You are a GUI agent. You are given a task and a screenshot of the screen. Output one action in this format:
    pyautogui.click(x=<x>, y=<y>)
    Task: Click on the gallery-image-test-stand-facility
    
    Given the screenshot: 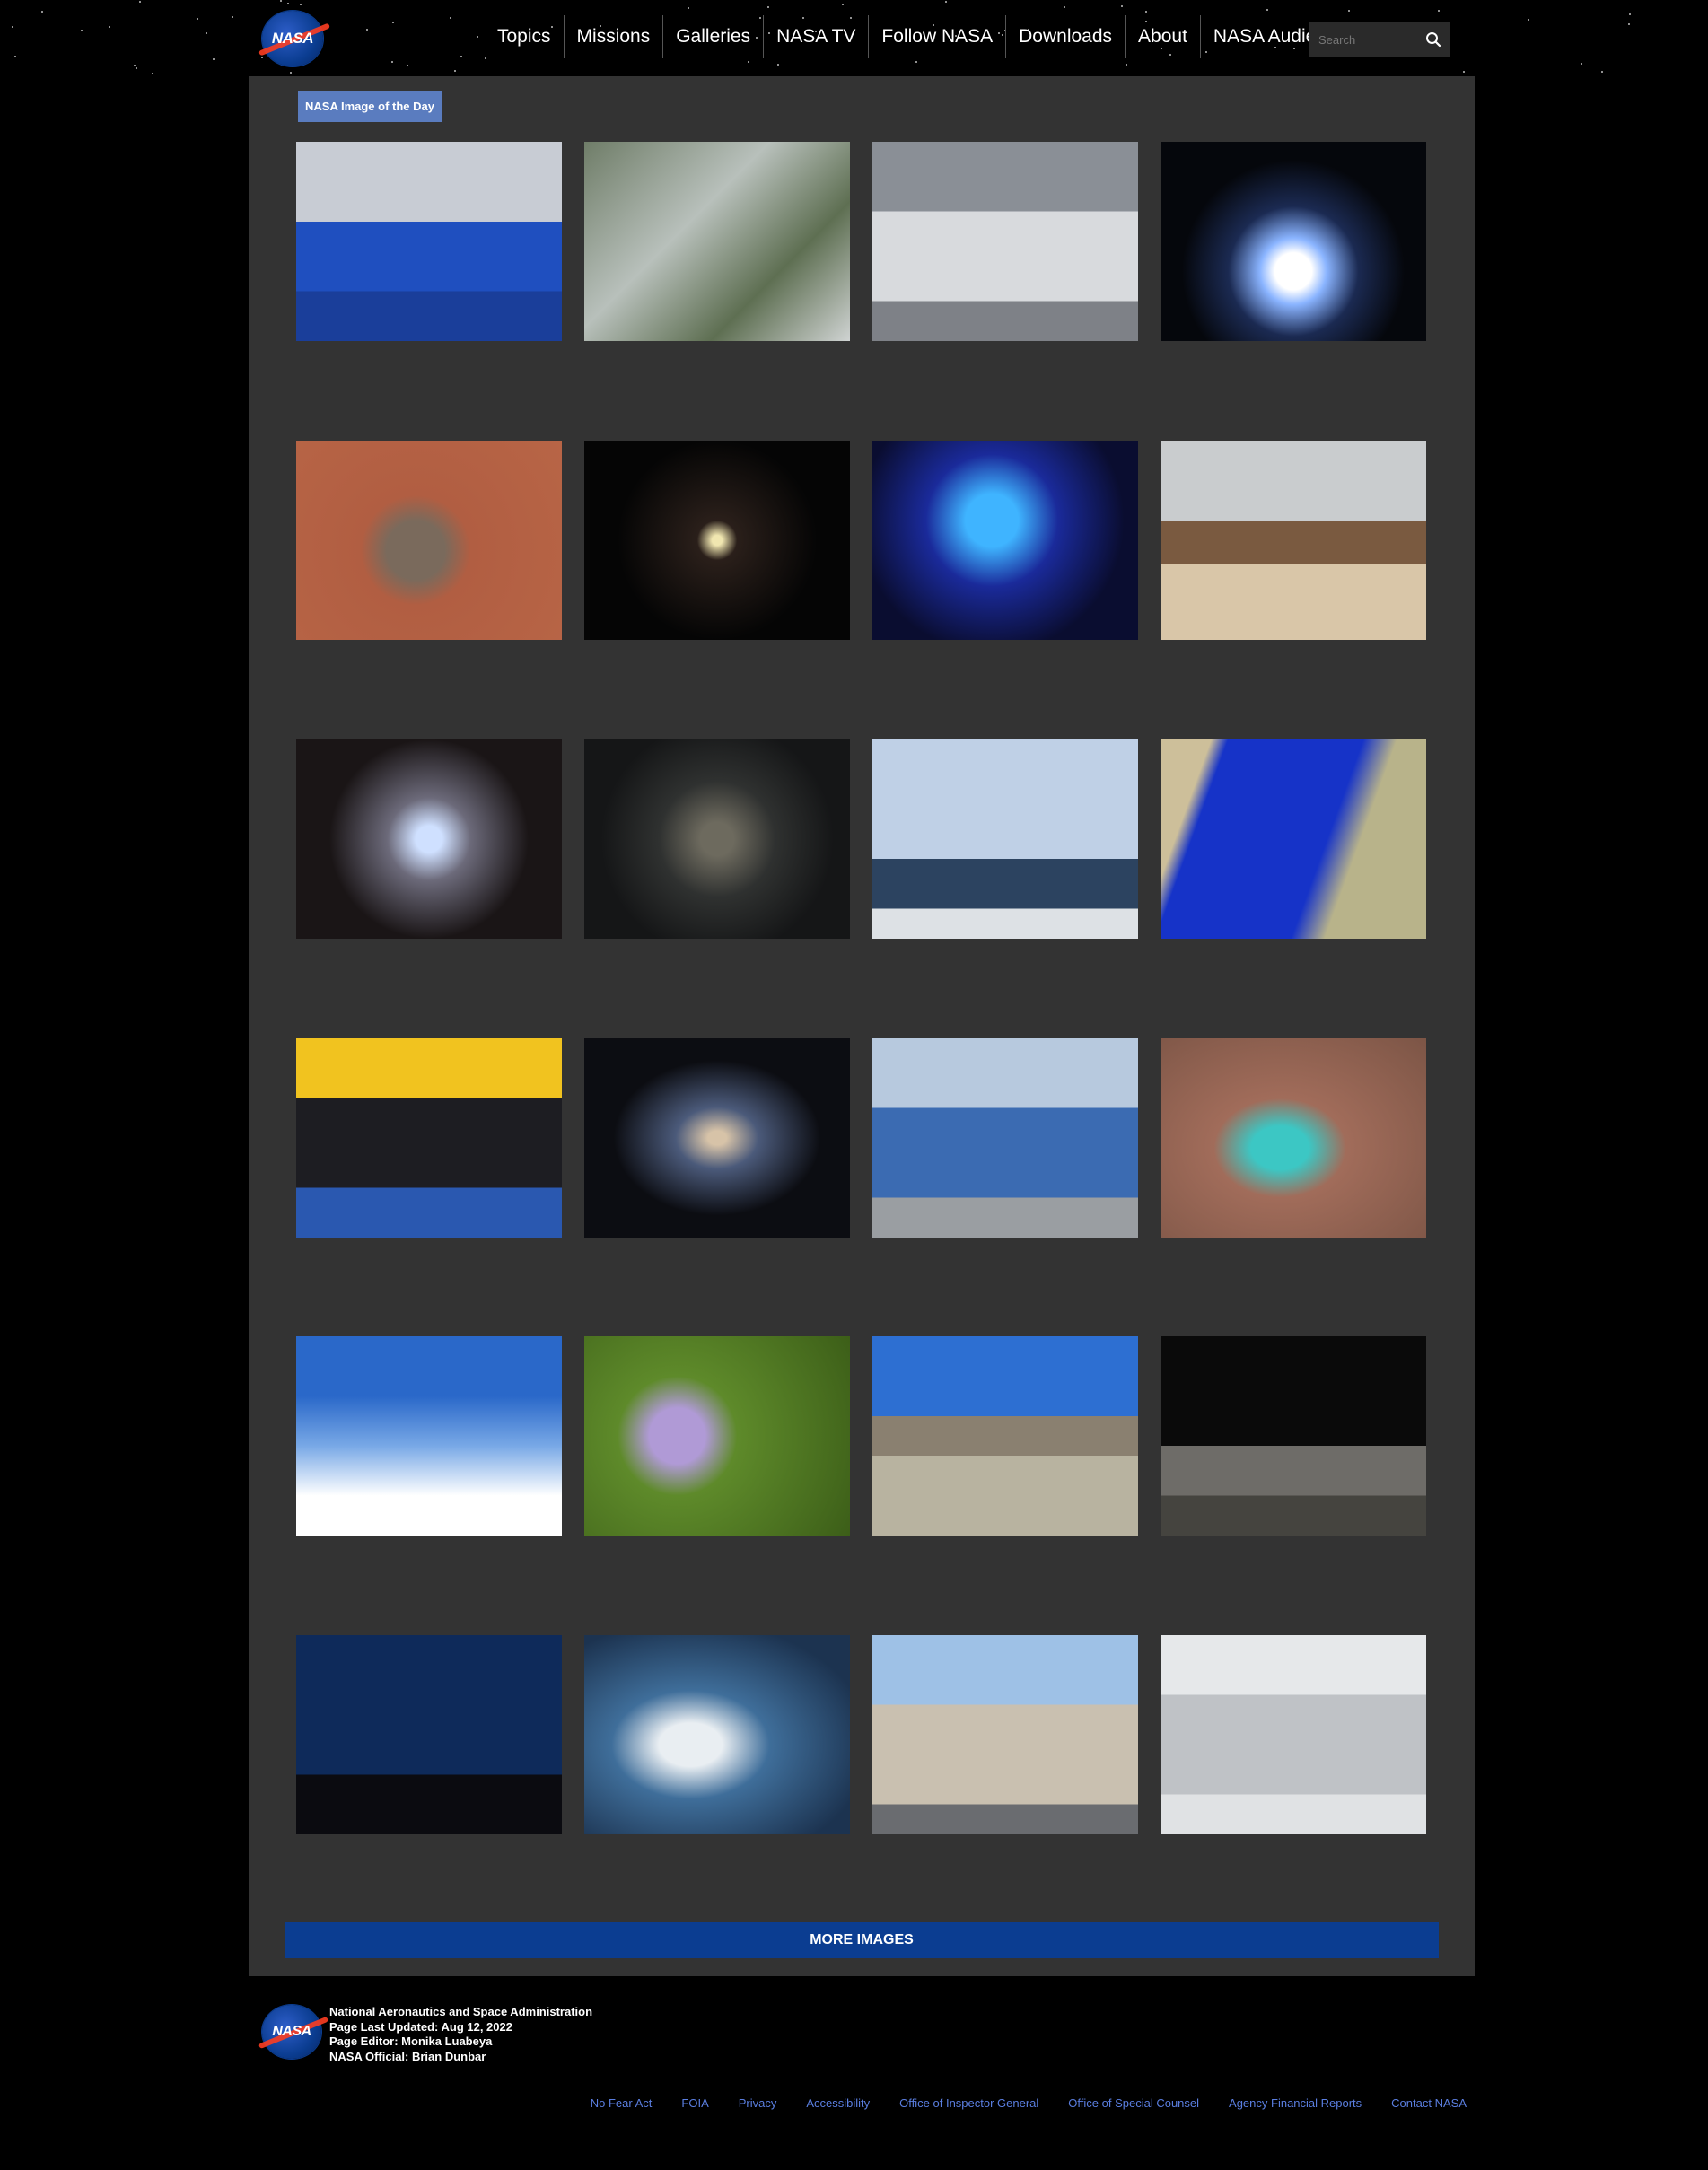 What is the action you would take?
    pyautogui.click(x=1005, y=1735)
    